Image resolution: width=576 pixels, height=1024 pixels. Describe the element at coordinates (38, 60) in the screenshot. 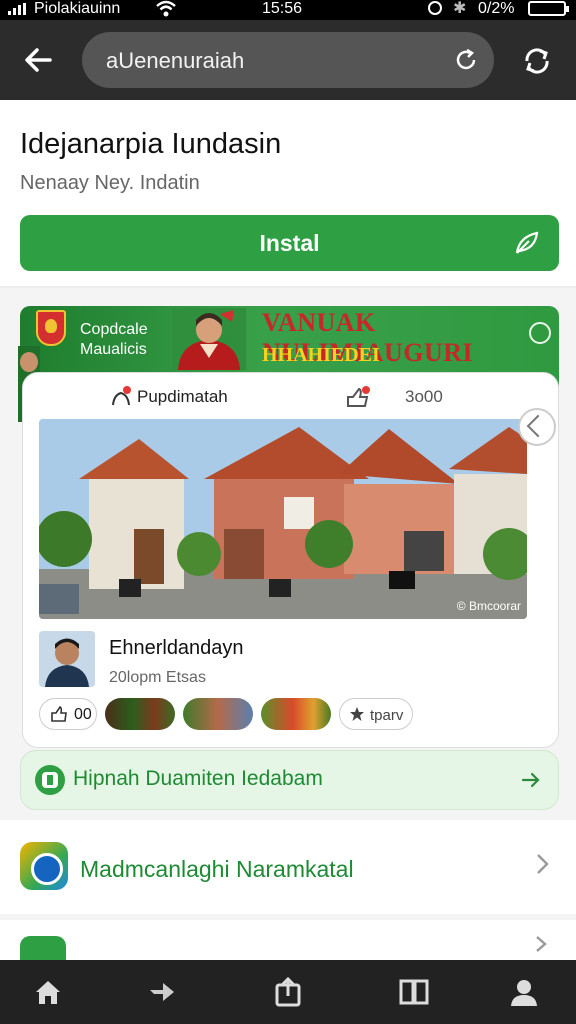

I see `arrow-left-icon` at that location.